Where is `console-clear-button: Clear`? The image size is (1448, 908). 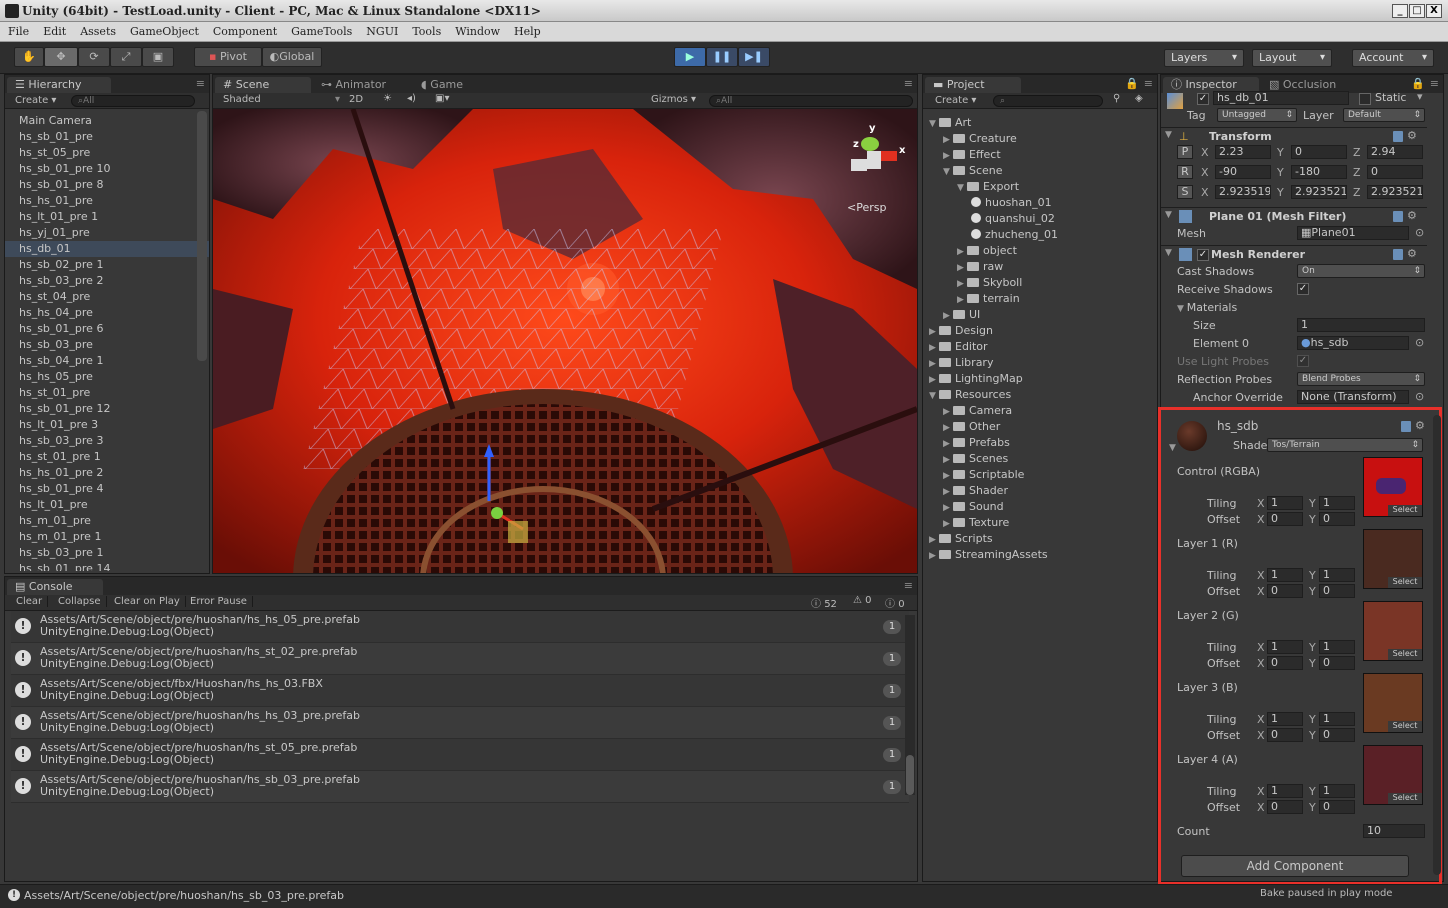
console-clear-button: Clear is located at coordinates (30, 601).